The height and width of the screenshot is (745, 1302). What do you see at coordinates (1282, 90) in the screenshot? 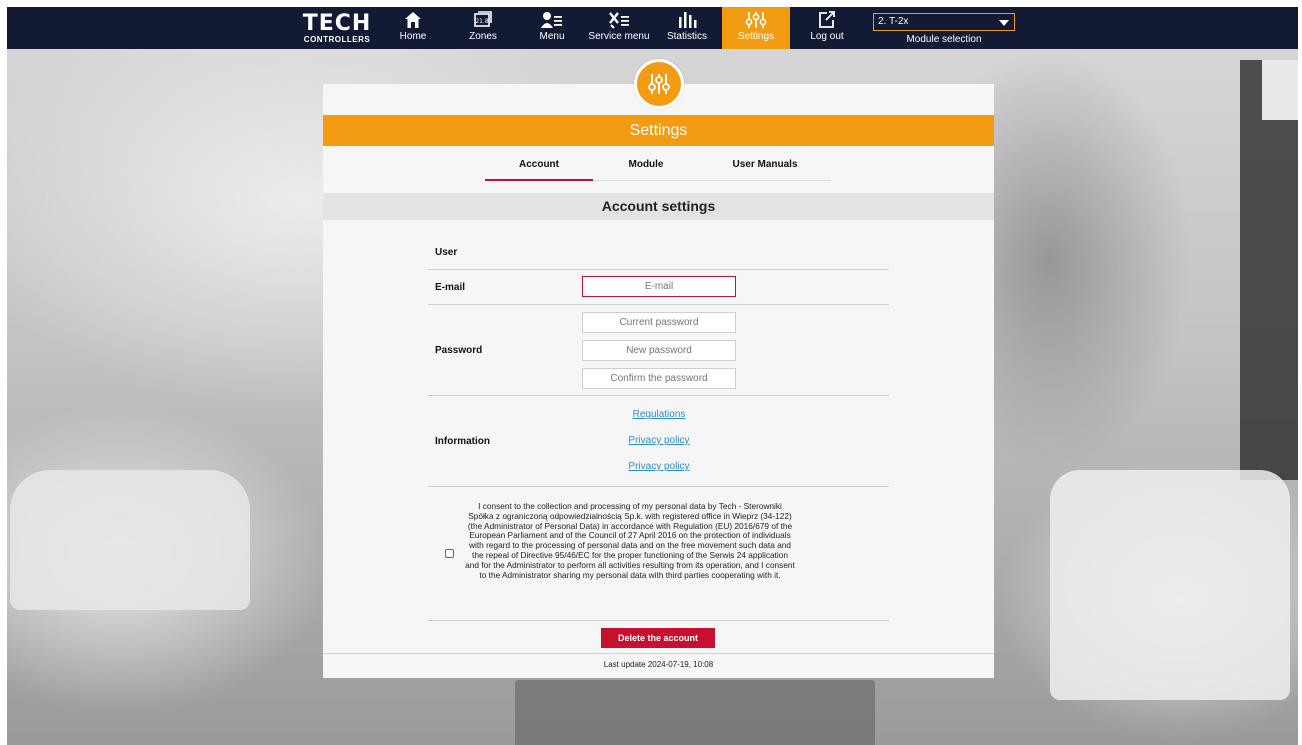
I see `background-window-pane` at bounding box center [1282, 90].